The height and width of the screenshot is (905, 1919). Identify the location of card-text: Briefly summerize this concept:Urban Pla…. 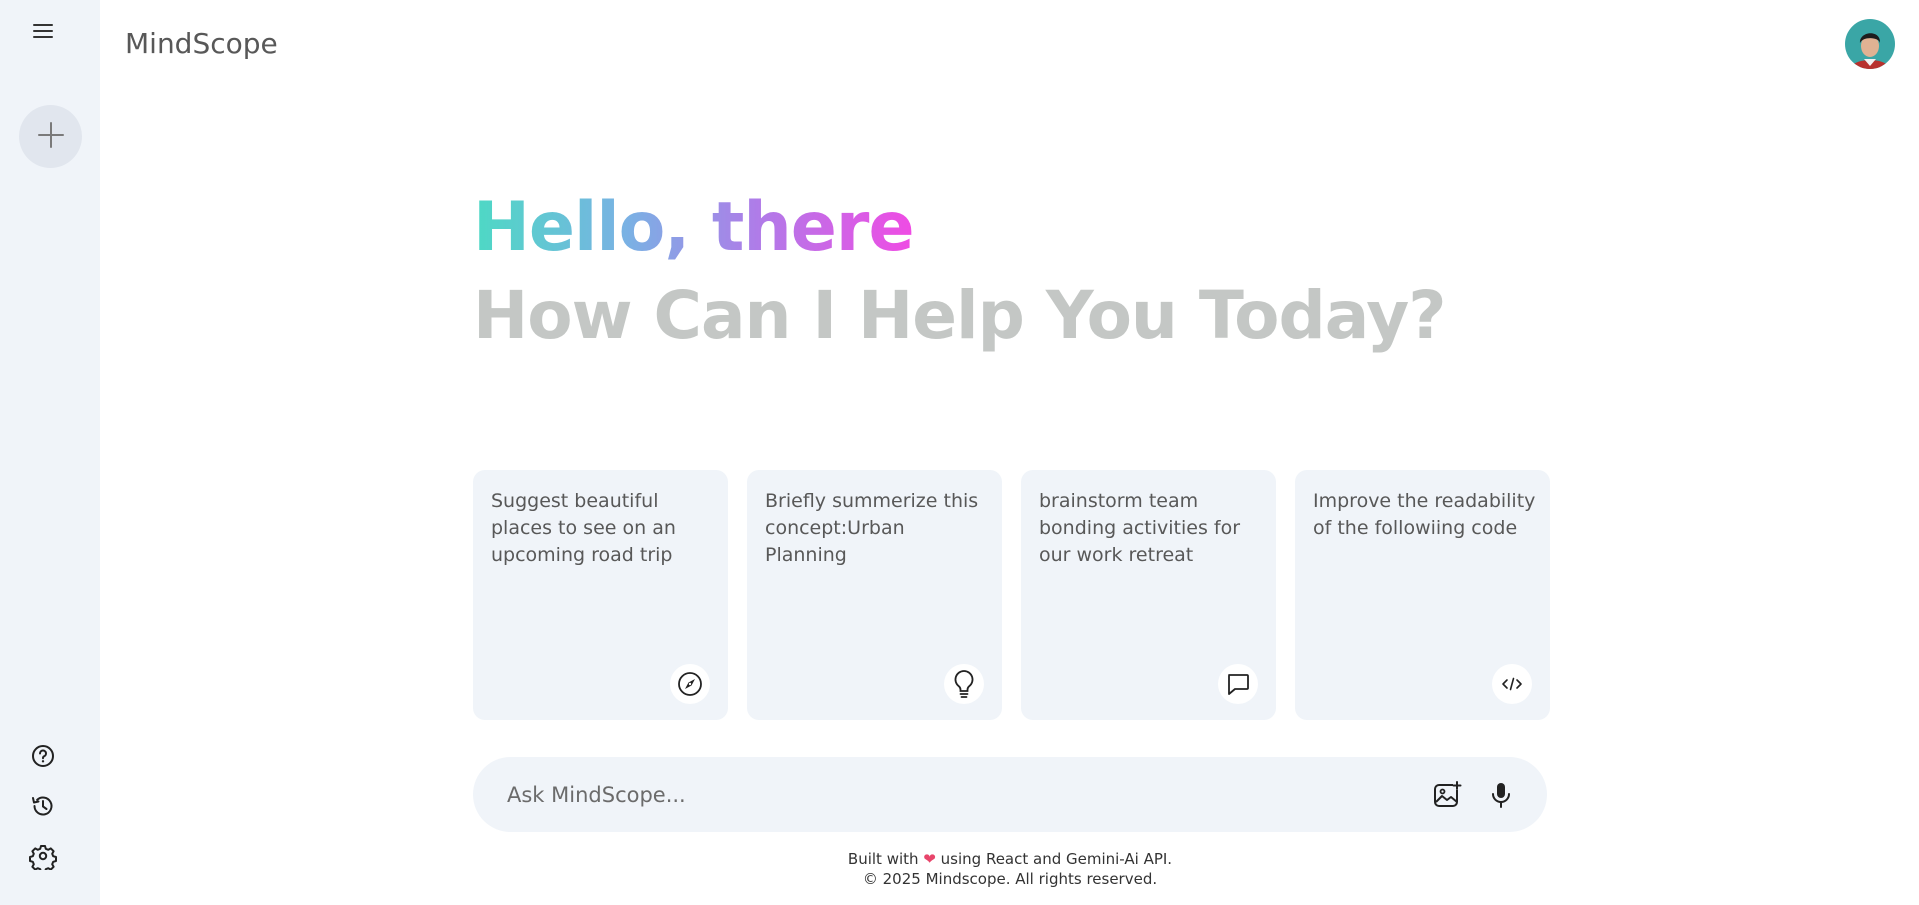
(872, 528).